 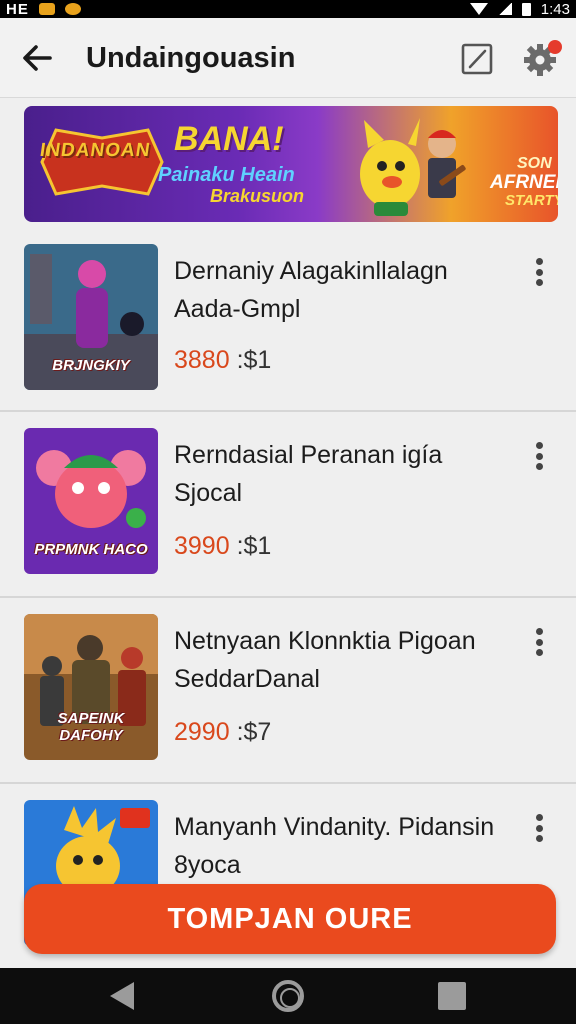 What do you see at coordinates (290, 919) in the screenshot?
I see `primary-action-button: TOMPJAN OURE` at bounding box center [290, 919].